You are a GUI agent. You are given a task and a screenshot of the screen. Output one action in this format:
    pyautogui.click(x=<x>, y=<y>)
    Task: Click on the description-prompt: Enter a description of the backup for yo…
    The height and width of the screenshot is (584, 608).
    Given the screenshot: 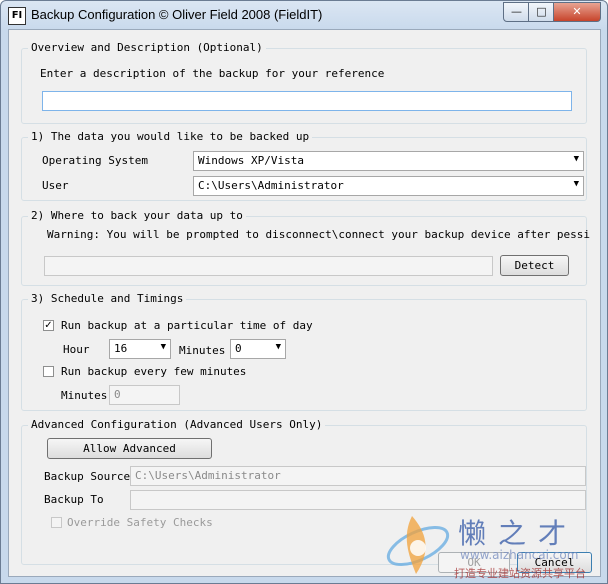 What is the action you would take?
    pyautogui.click(x=212, y=73)
    